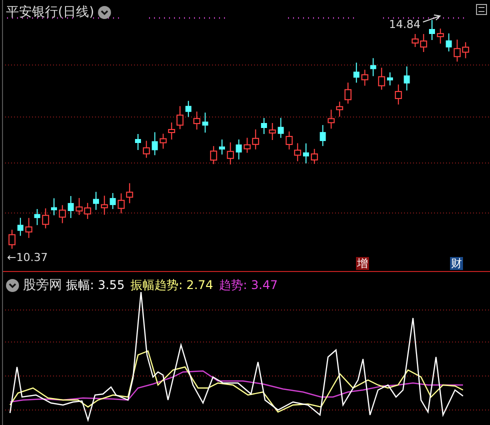 The image size is (490, 425). I want to click on high-price-label: 14.84, so click(404, 24).